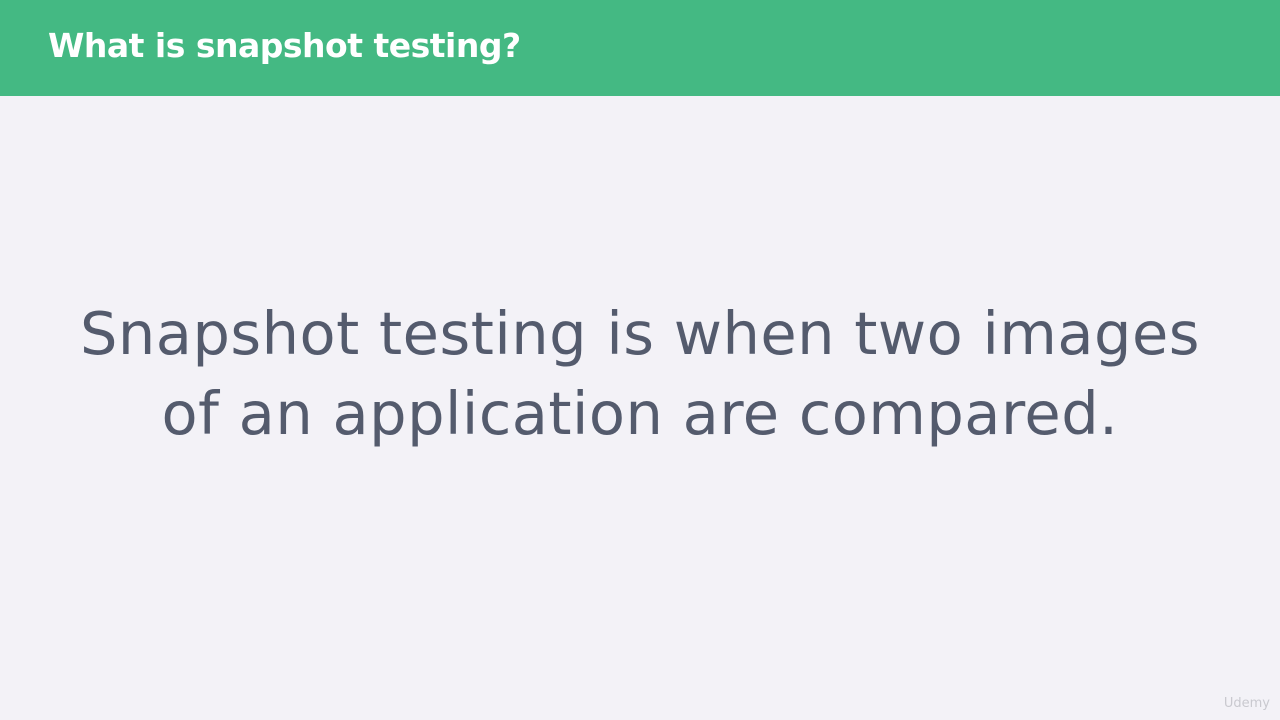  What do you see at coordinates (640, 48) in the screenshot?
I see `slide-header-bar: What is snapshot testing?` at bounding box center [640, 48].